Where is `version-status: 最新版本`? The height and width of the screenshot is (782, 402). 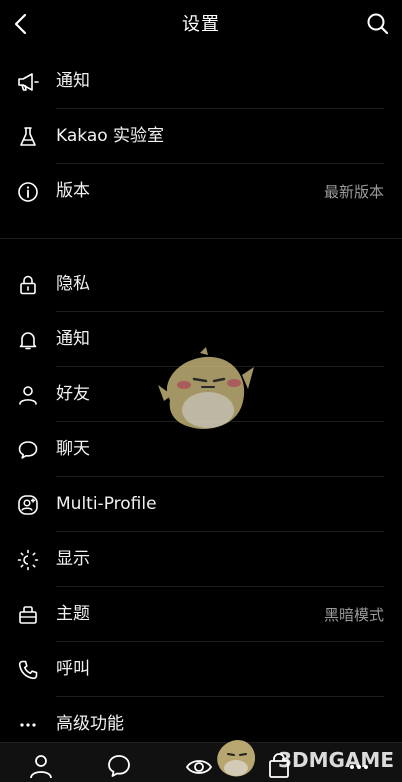
version-status: 最新版本 is located at coordinates (353, 192).